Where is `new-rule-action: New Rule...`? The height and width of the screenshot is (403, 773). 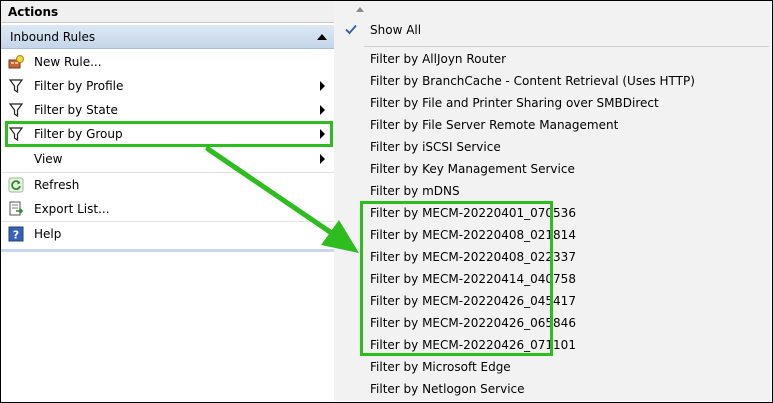 new-rule-action: New Rule... is located at coordinates (167, 62).